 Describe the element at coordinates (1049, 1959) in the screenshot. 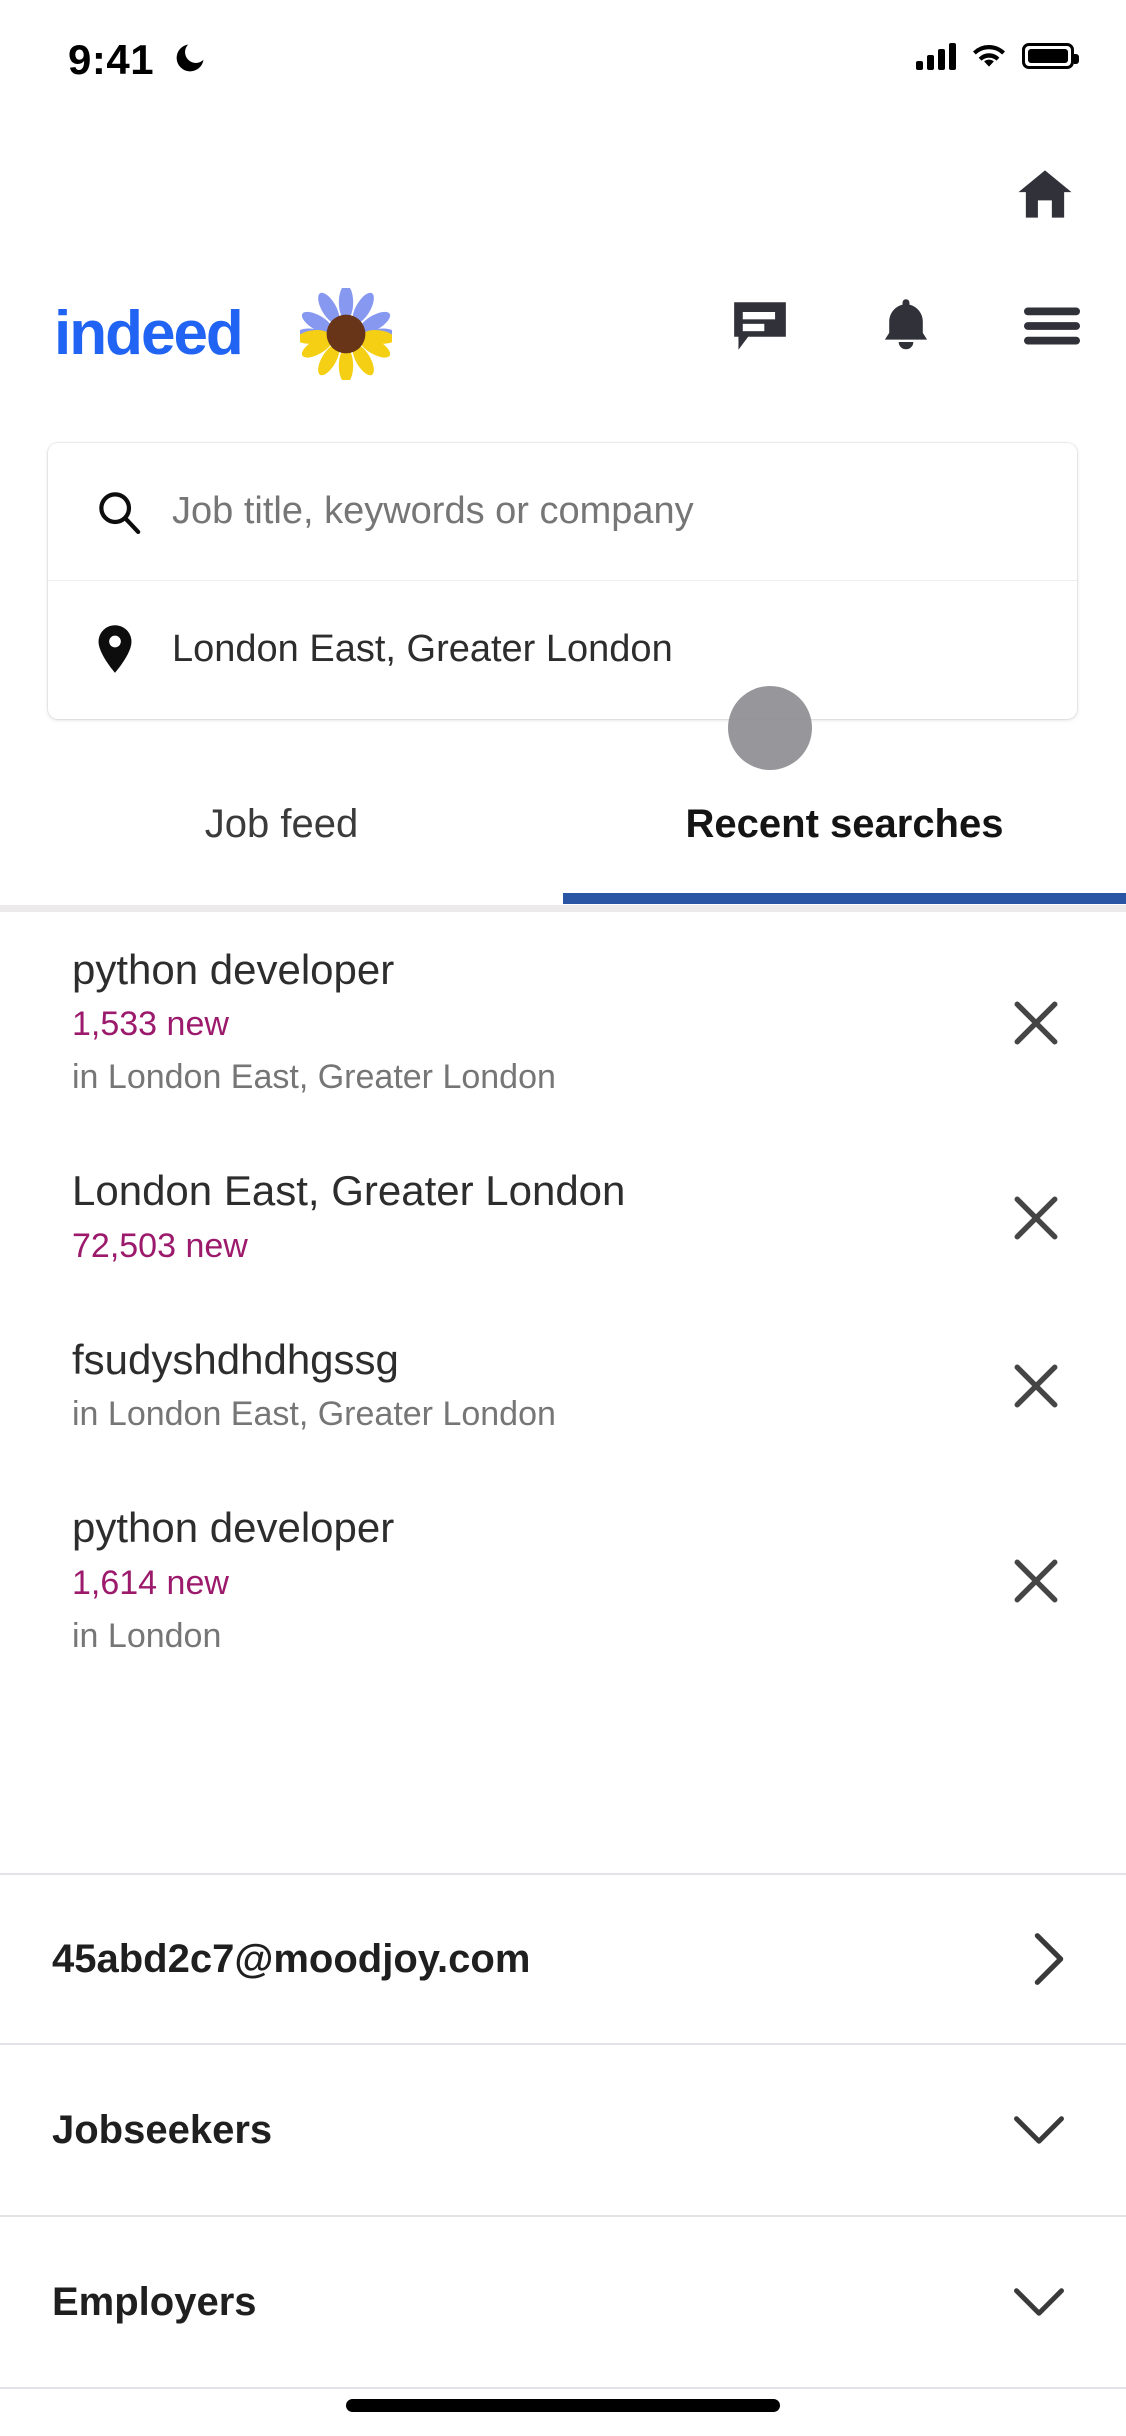

I see `chevron-right-icon` at that location.